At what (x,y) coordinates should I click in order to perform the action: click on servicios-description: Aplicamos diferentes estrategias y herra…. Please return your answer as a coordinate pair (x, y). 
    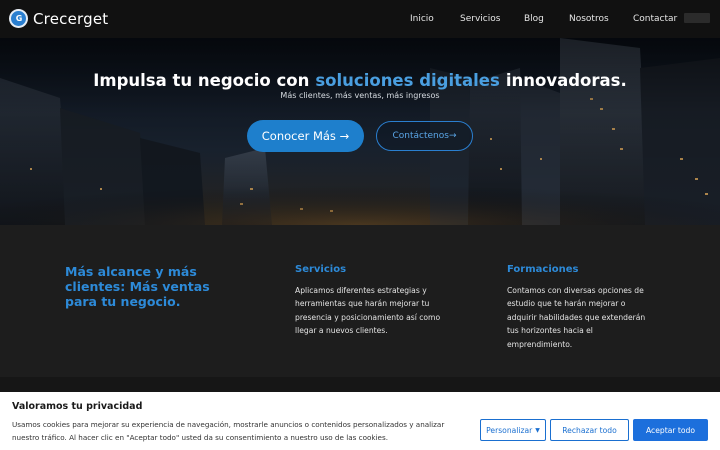
    Looking at the image, I should click on (368, 311).